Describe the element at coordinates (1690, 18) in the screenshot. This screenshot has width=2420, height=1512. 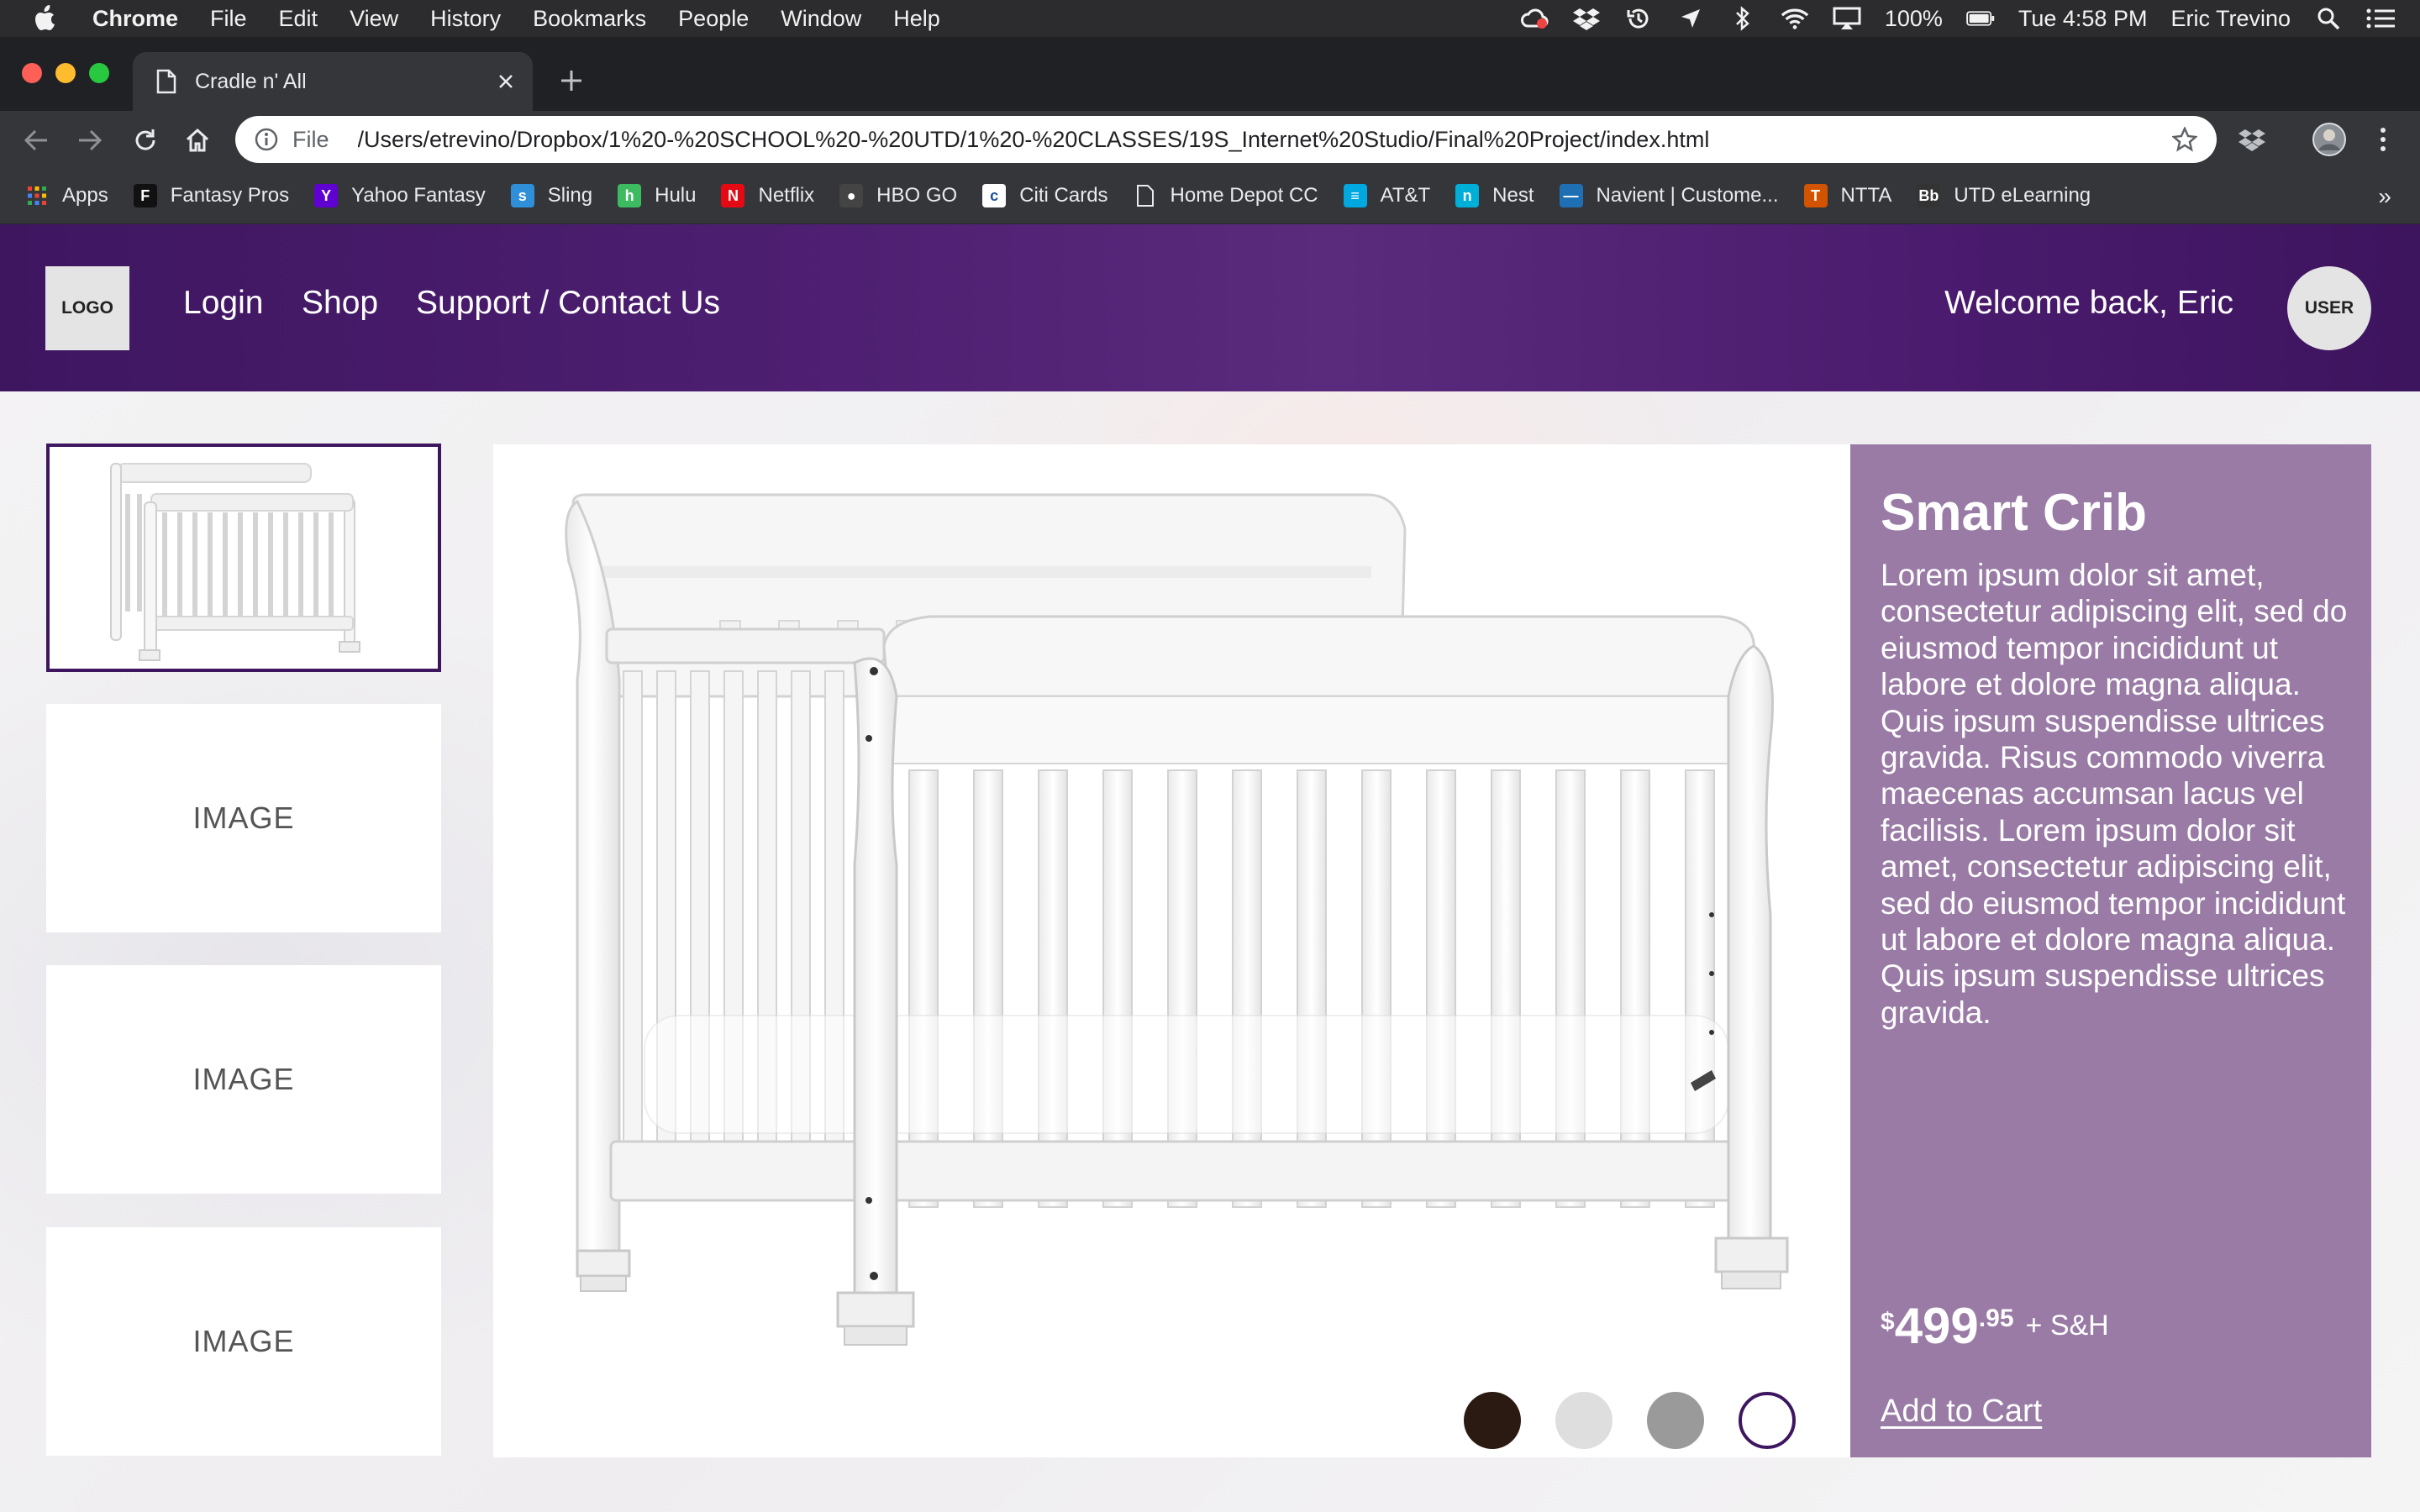
I see `location-arrow-icon` at that location.